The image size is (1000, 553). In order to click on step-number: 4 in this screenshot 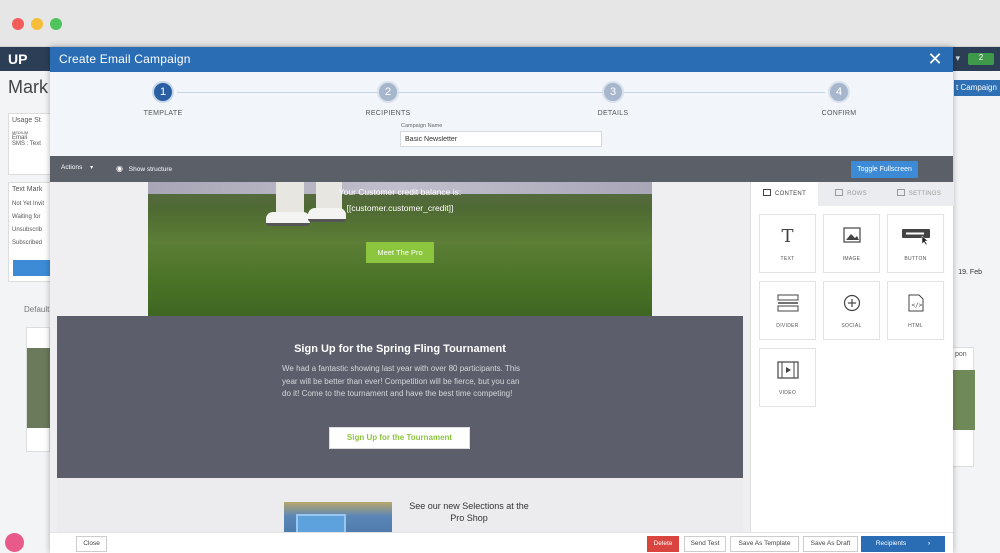, I will do `click(839, 92)`.